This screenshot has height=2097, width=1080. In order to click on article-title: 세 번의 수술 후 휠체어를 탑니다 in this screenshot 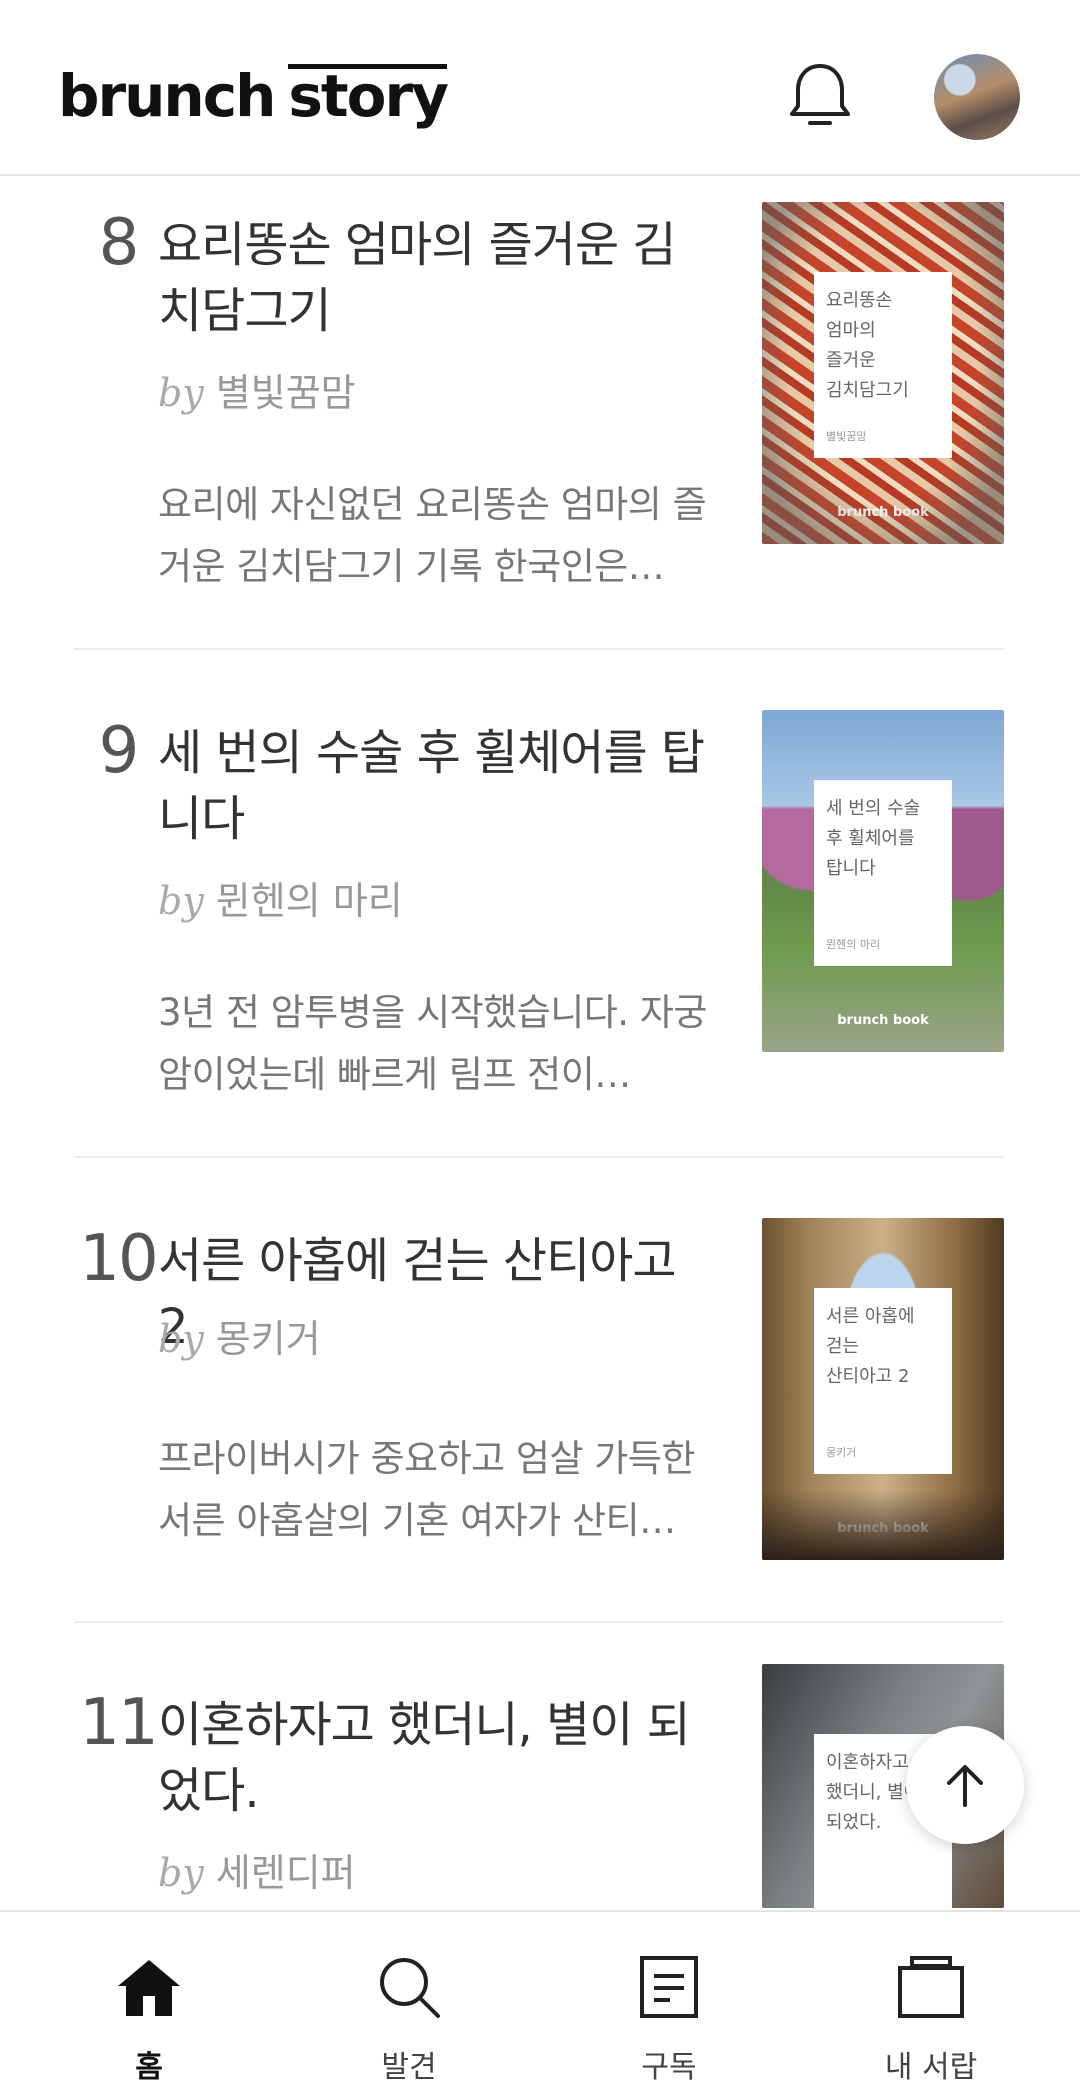, I will do `click(438, 786)`.